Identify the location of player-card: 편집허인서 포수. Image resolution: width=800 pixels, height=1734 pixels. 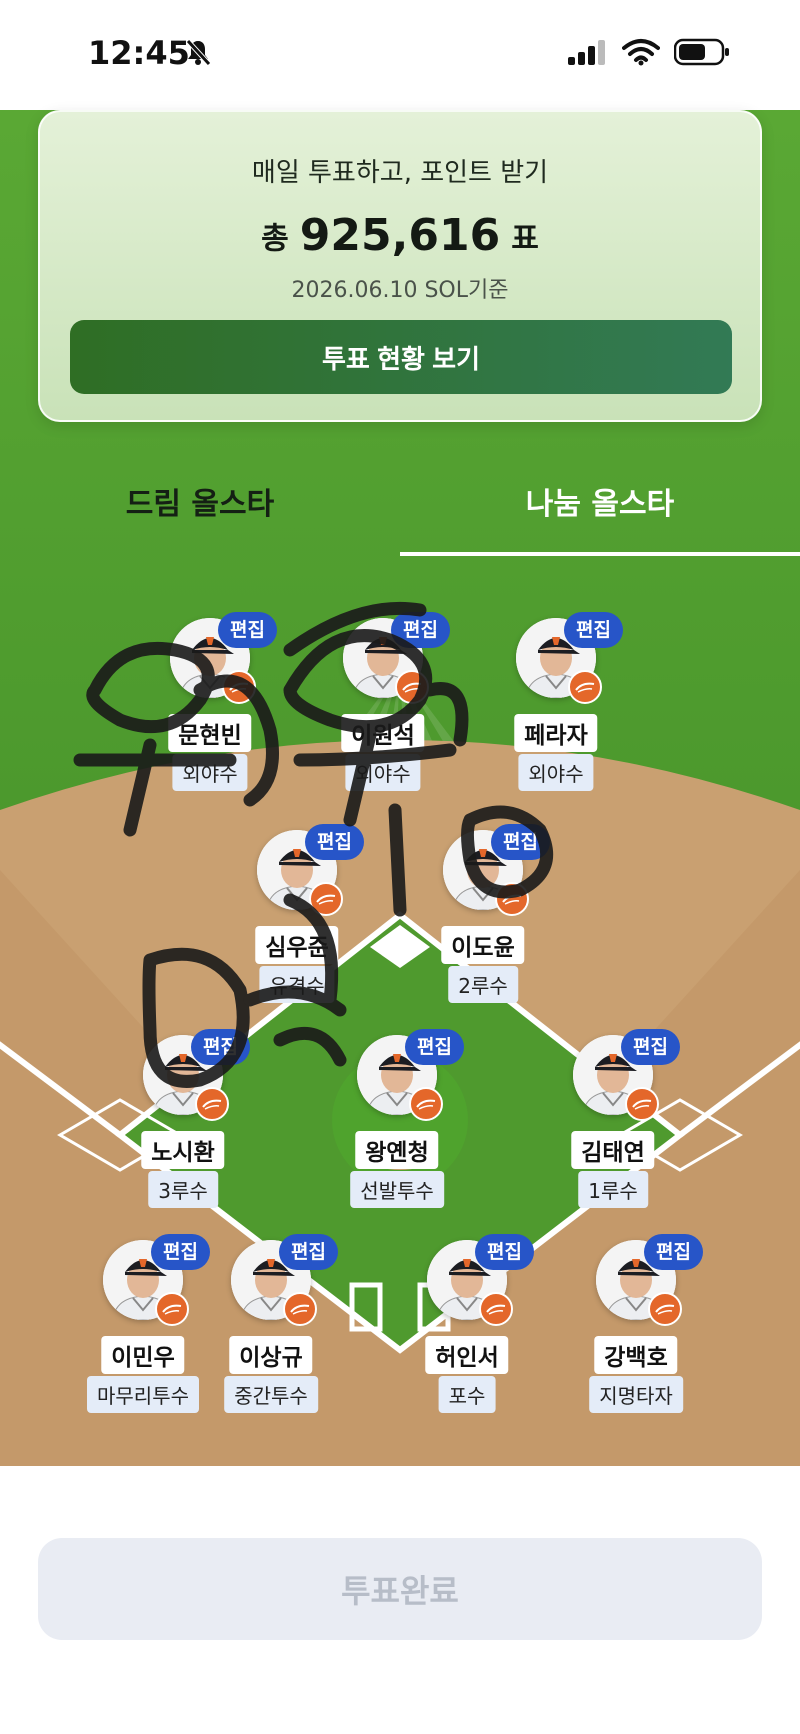
(467, 1367).